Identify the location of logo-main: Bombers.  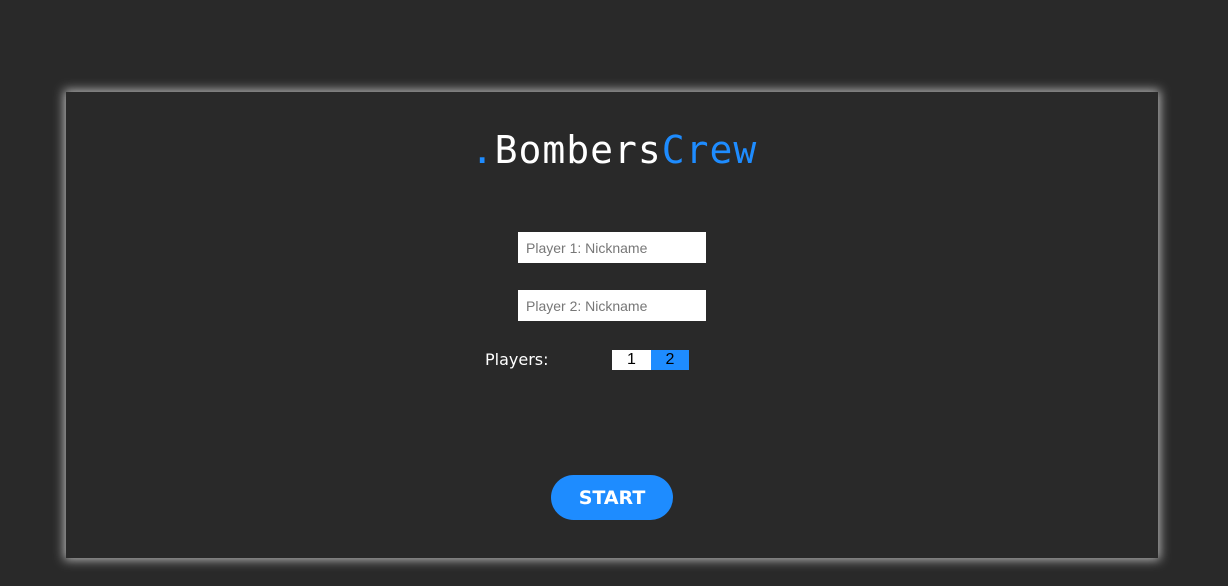
(578, 150).